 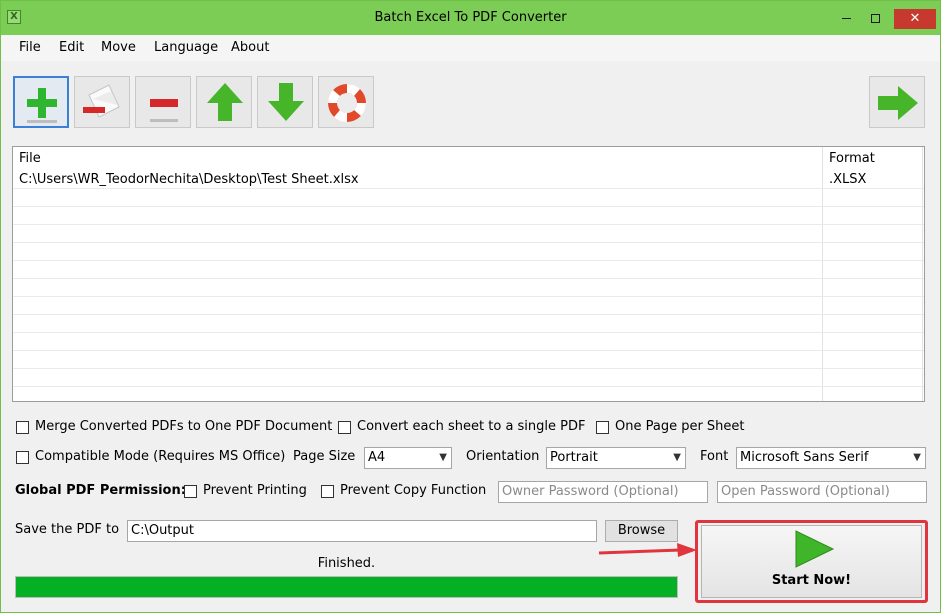 I want to click on column-header-file: File, so click(x=417, y=159).